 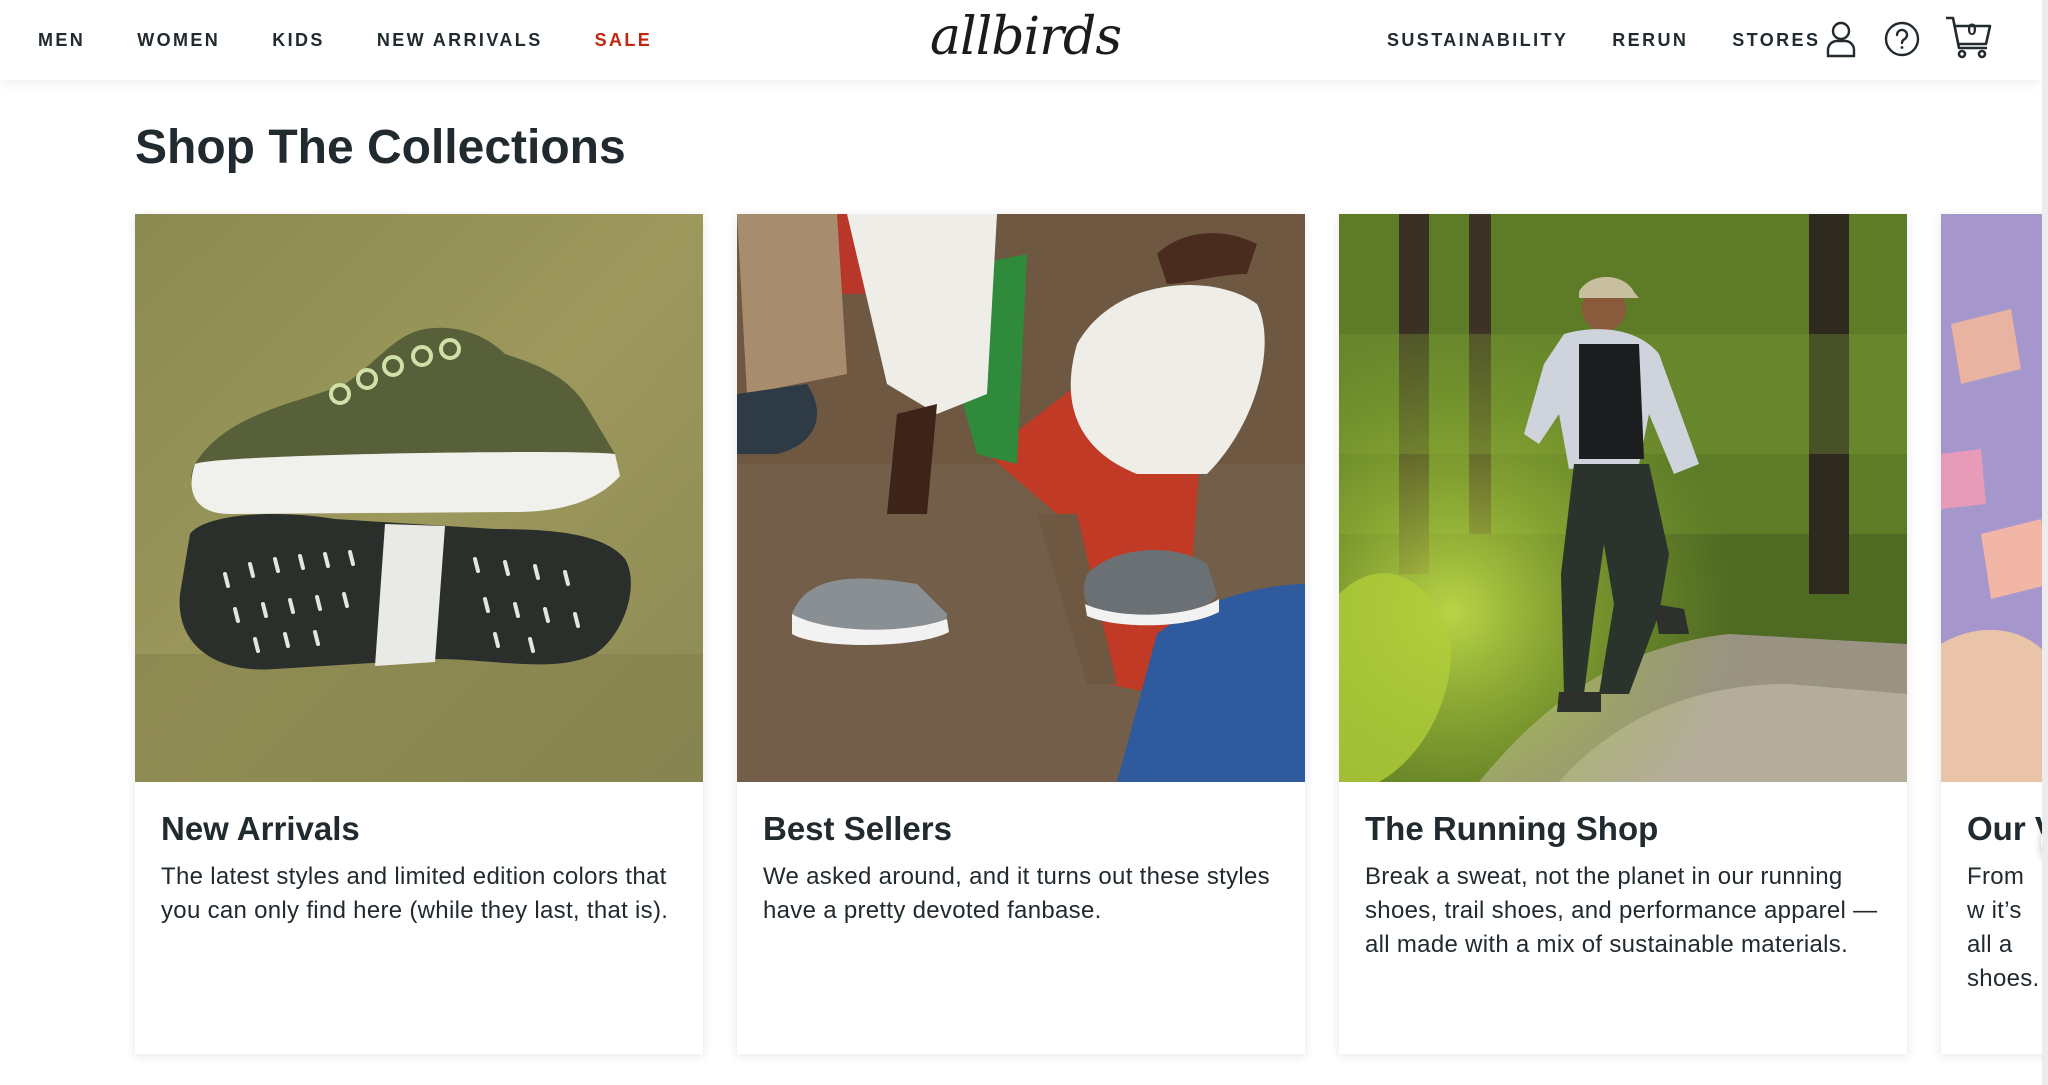 What do you see at coordinates (624, 40) in the screenshot?
I see `nav-sale: SALE` at bounding box center [624, 40].